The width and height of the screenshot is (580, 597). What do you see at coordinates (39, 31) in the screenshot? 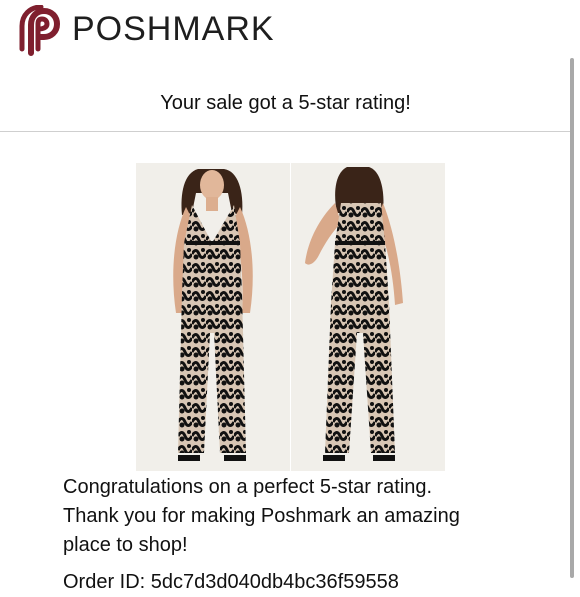
I see `poshmark-logo-icon` at bounding box center [39, 31].